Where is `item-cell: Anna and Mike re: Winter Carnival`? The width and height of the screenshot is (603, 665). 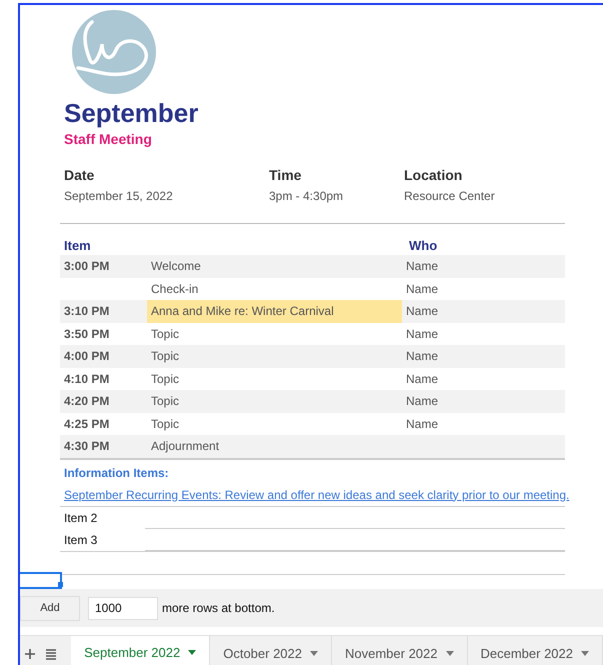
item-cell: Anna and Mike re: Winter Carnival is located at coordinates (274, 311).